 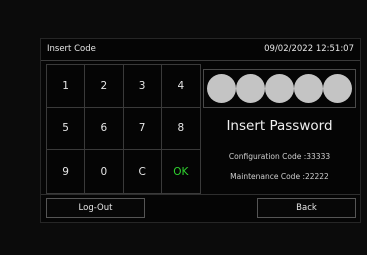 I want to click on datetime-display: 09/02/2022 12:51:07, so click(x=309, y=49).